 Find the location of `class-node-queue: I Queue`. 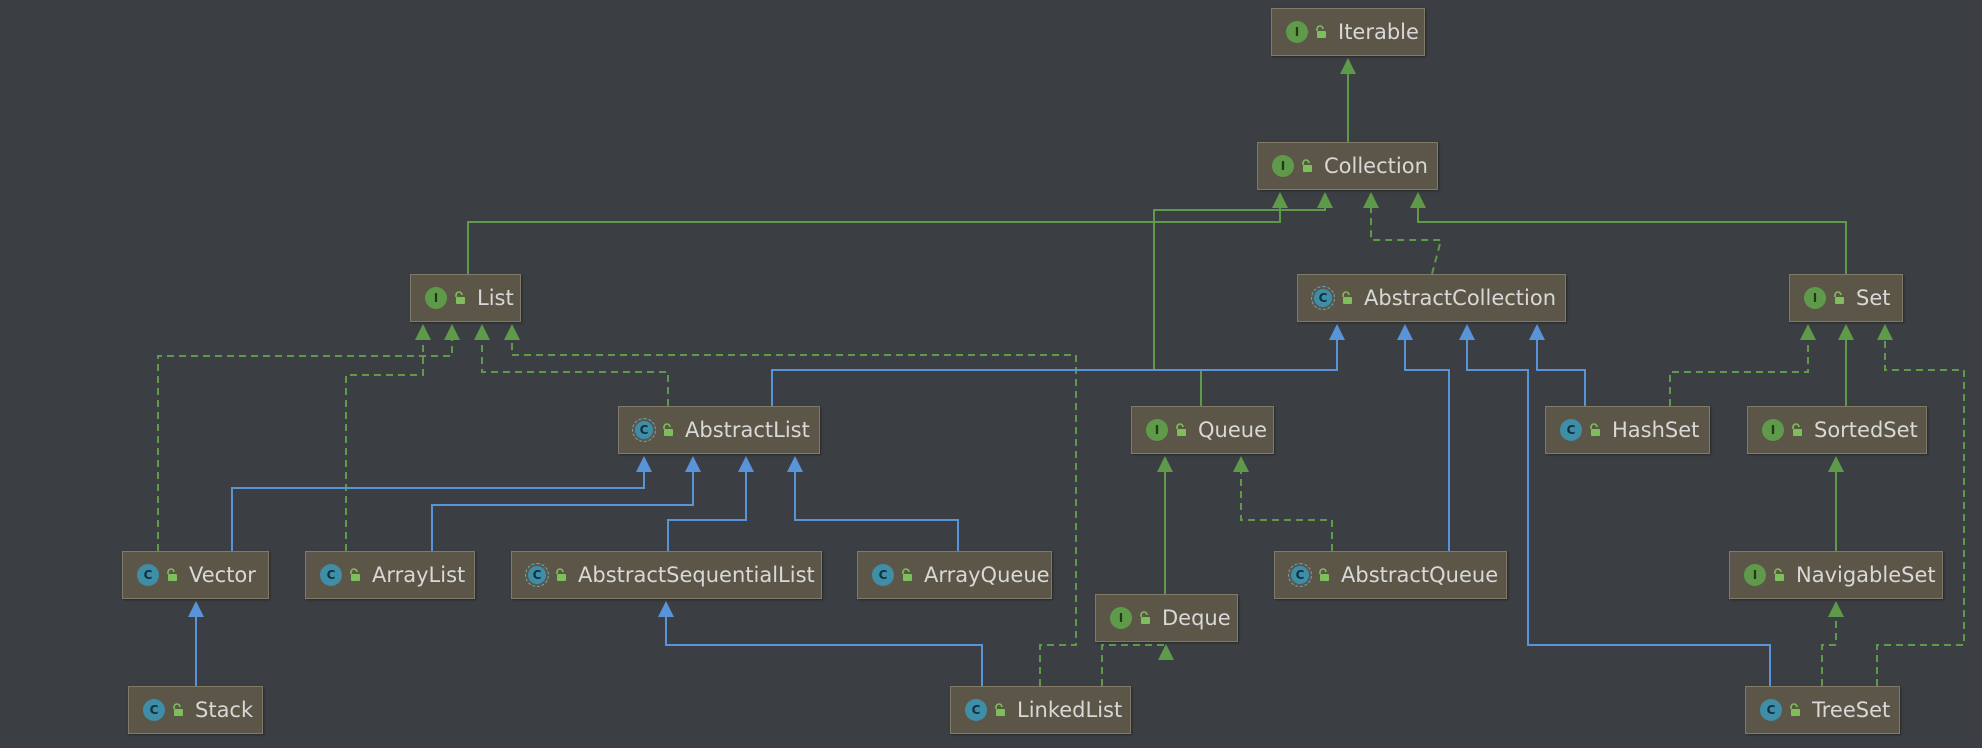

class-node-queue: I Queue is located at coordinates (1202, 430).